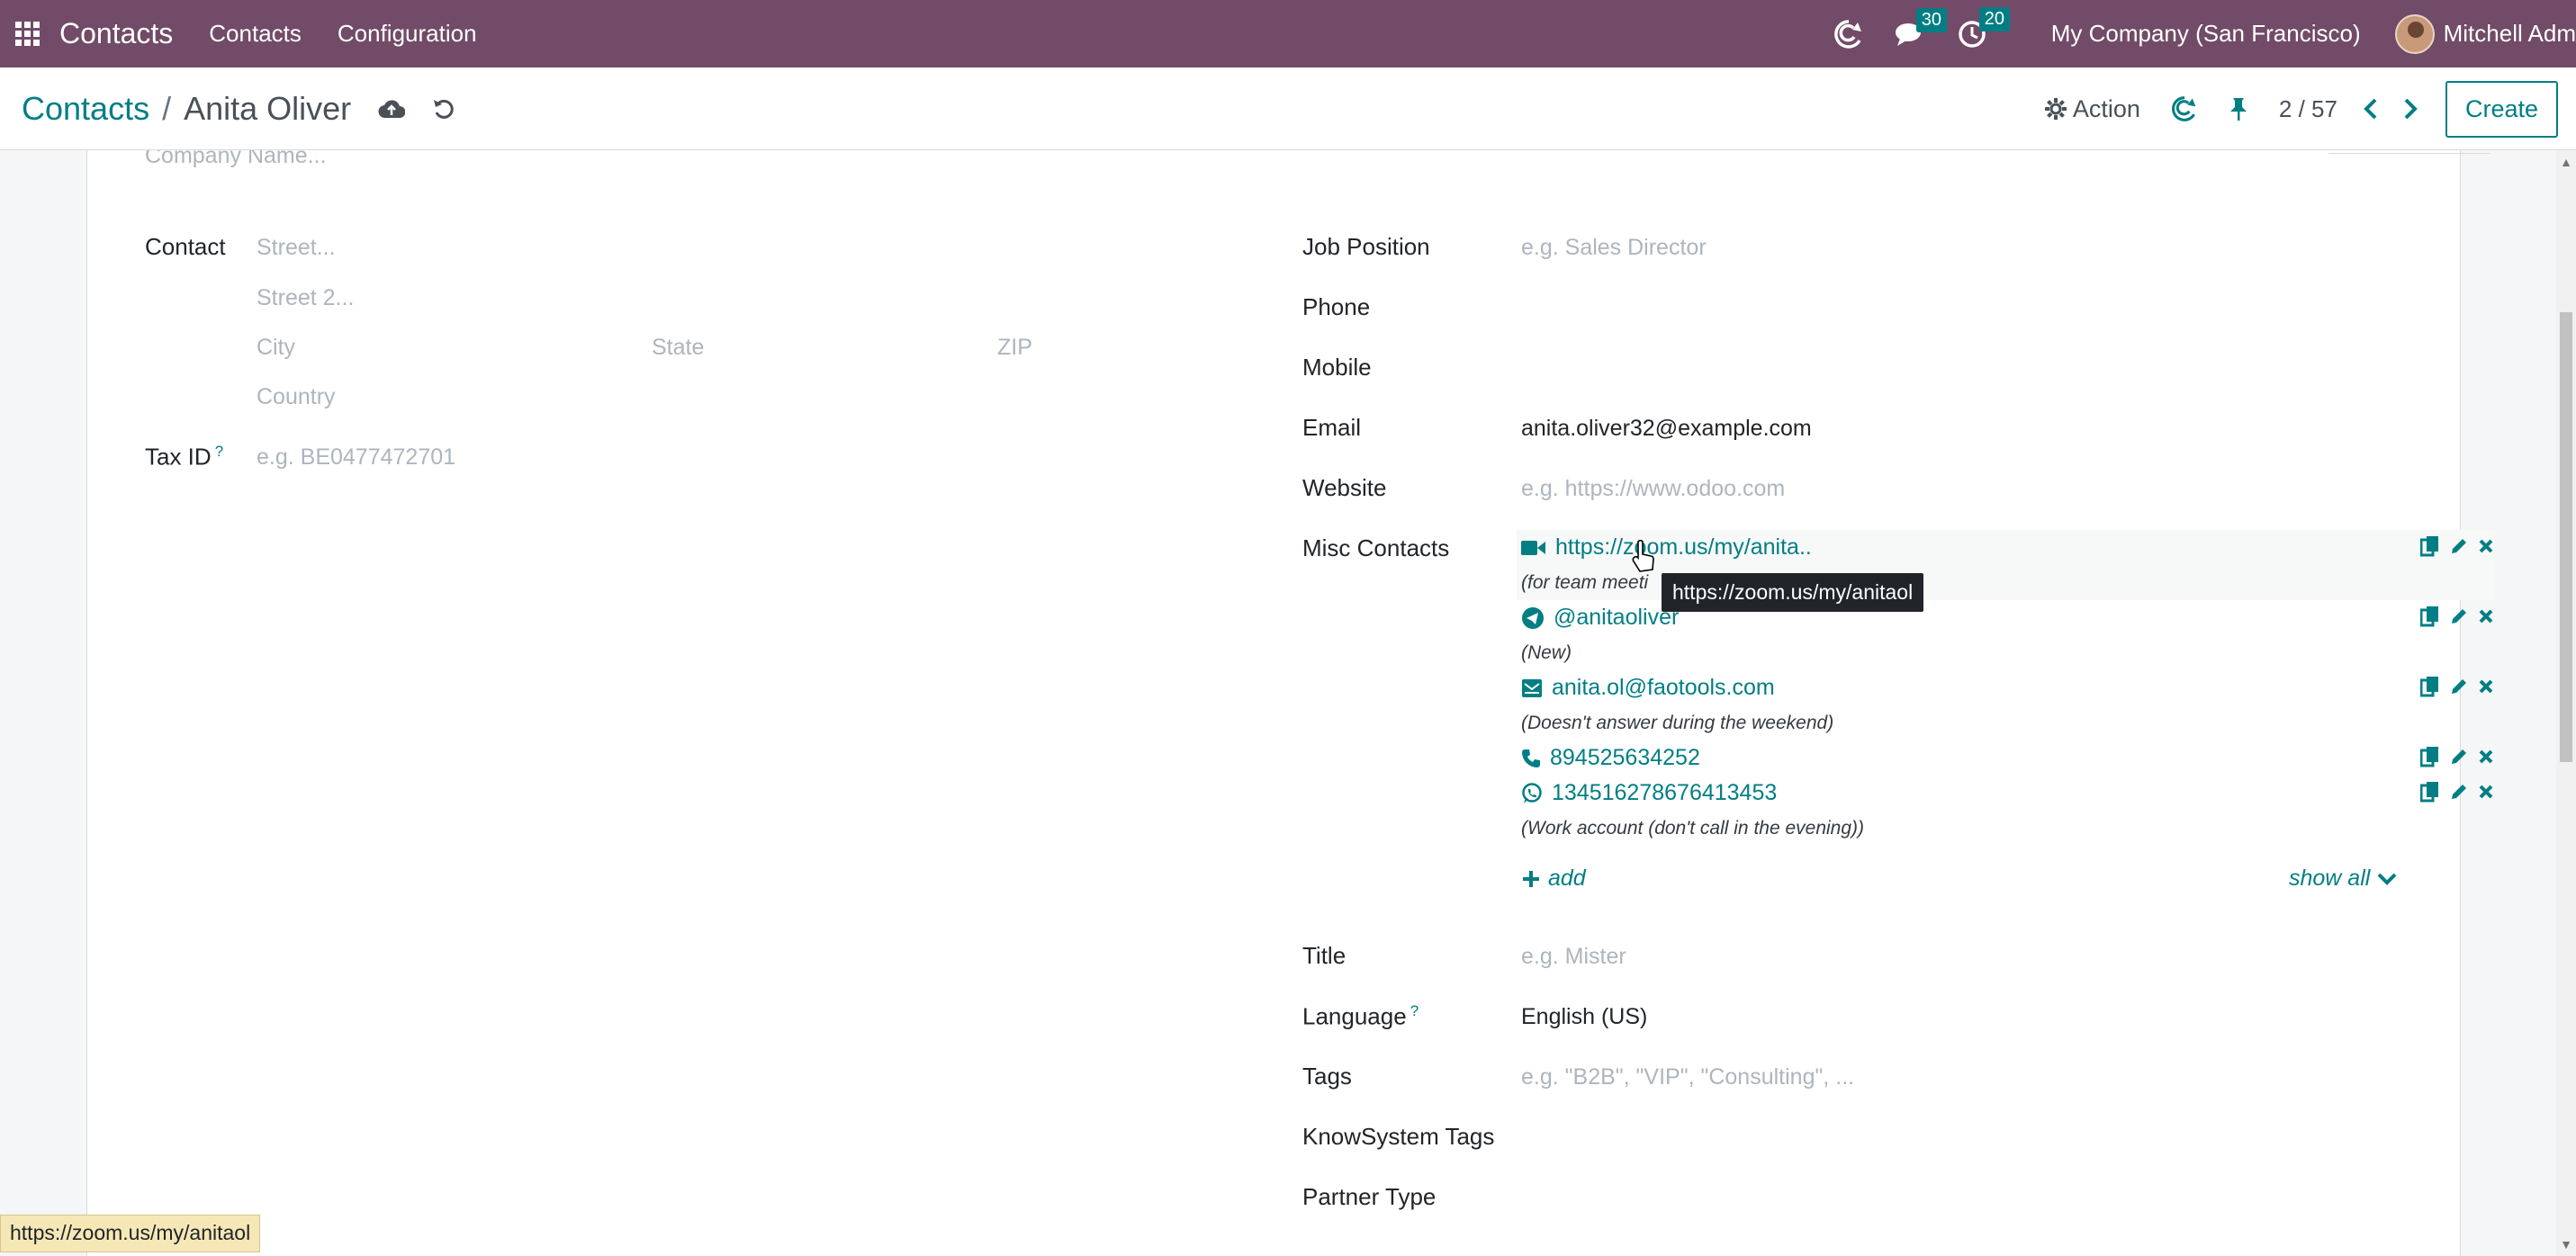  I want to click on app-brand: Contacts, so click(116, 34).